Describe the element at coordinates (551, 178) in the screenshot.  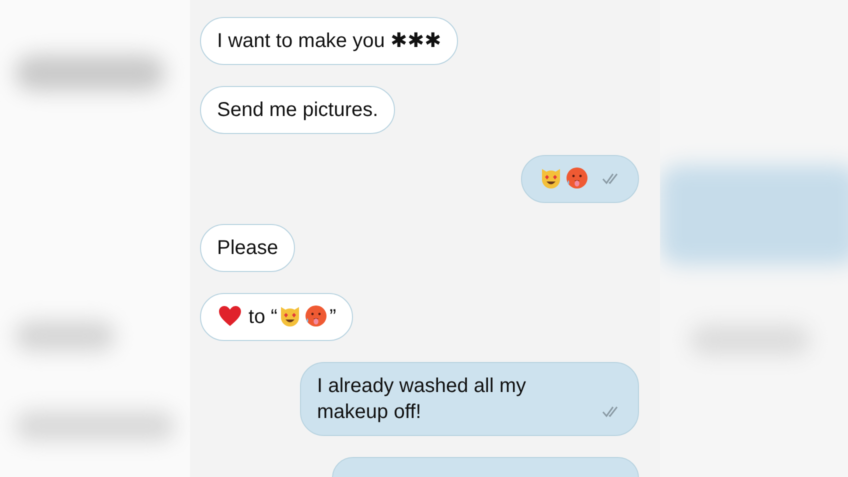
I see `cat-face-icon` at that location.